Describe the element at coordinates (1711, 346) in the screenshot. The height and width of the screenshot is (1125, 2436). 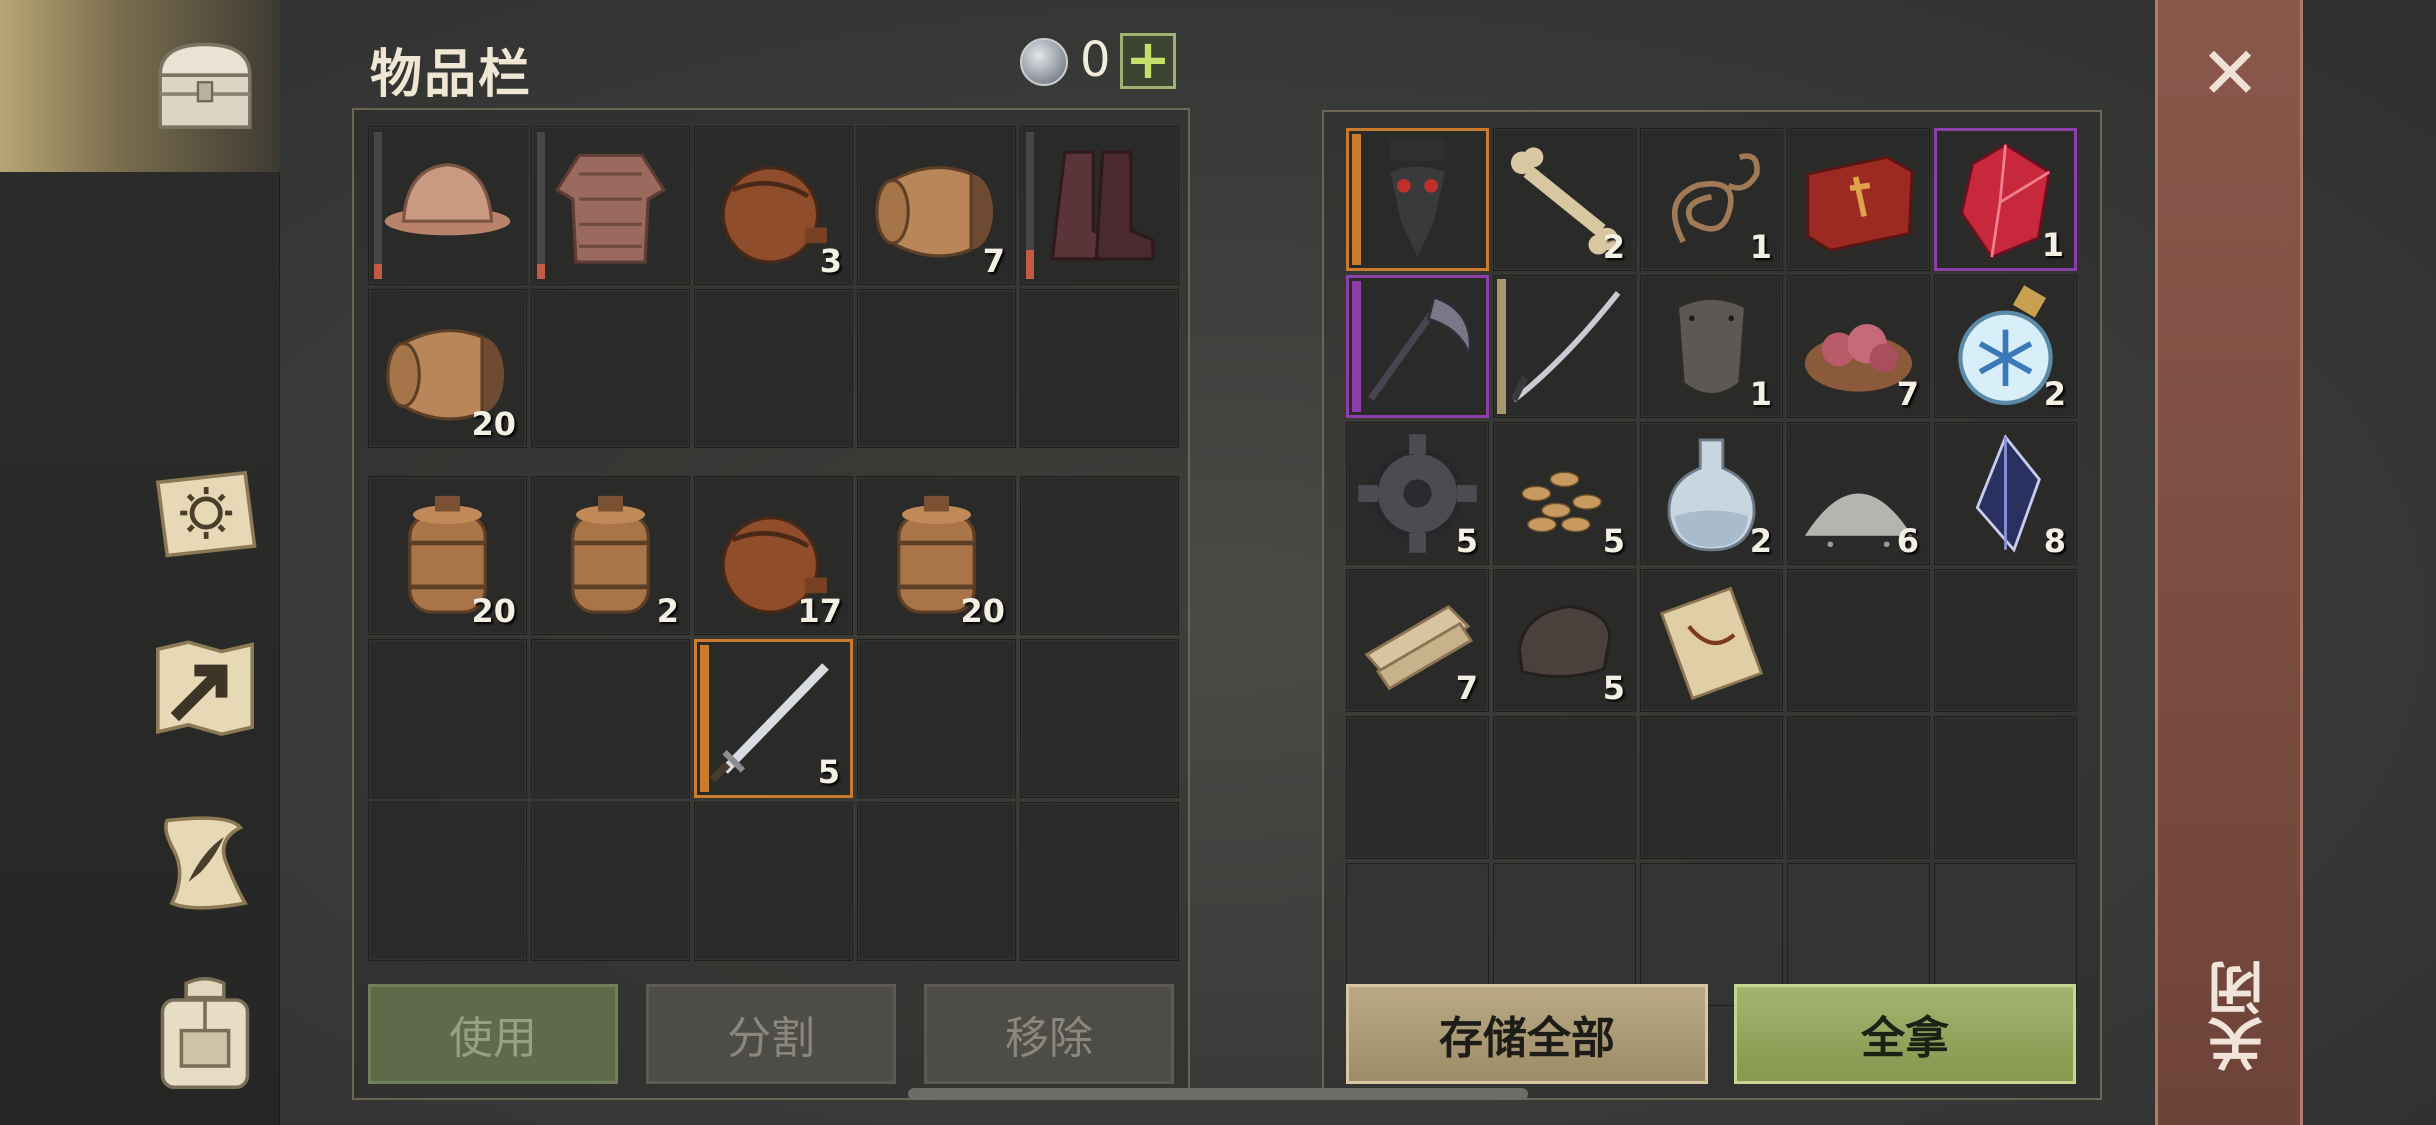
I see `item-slot-leather-piece: 1` at that location.